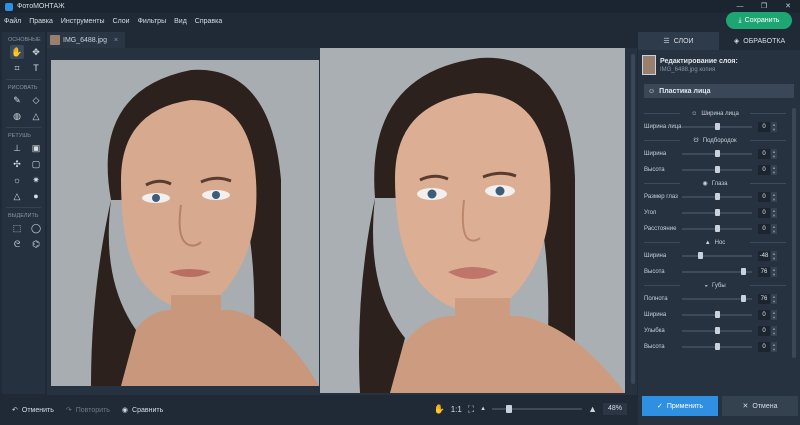  I want to click on zoom-slider, so click(537, 409).